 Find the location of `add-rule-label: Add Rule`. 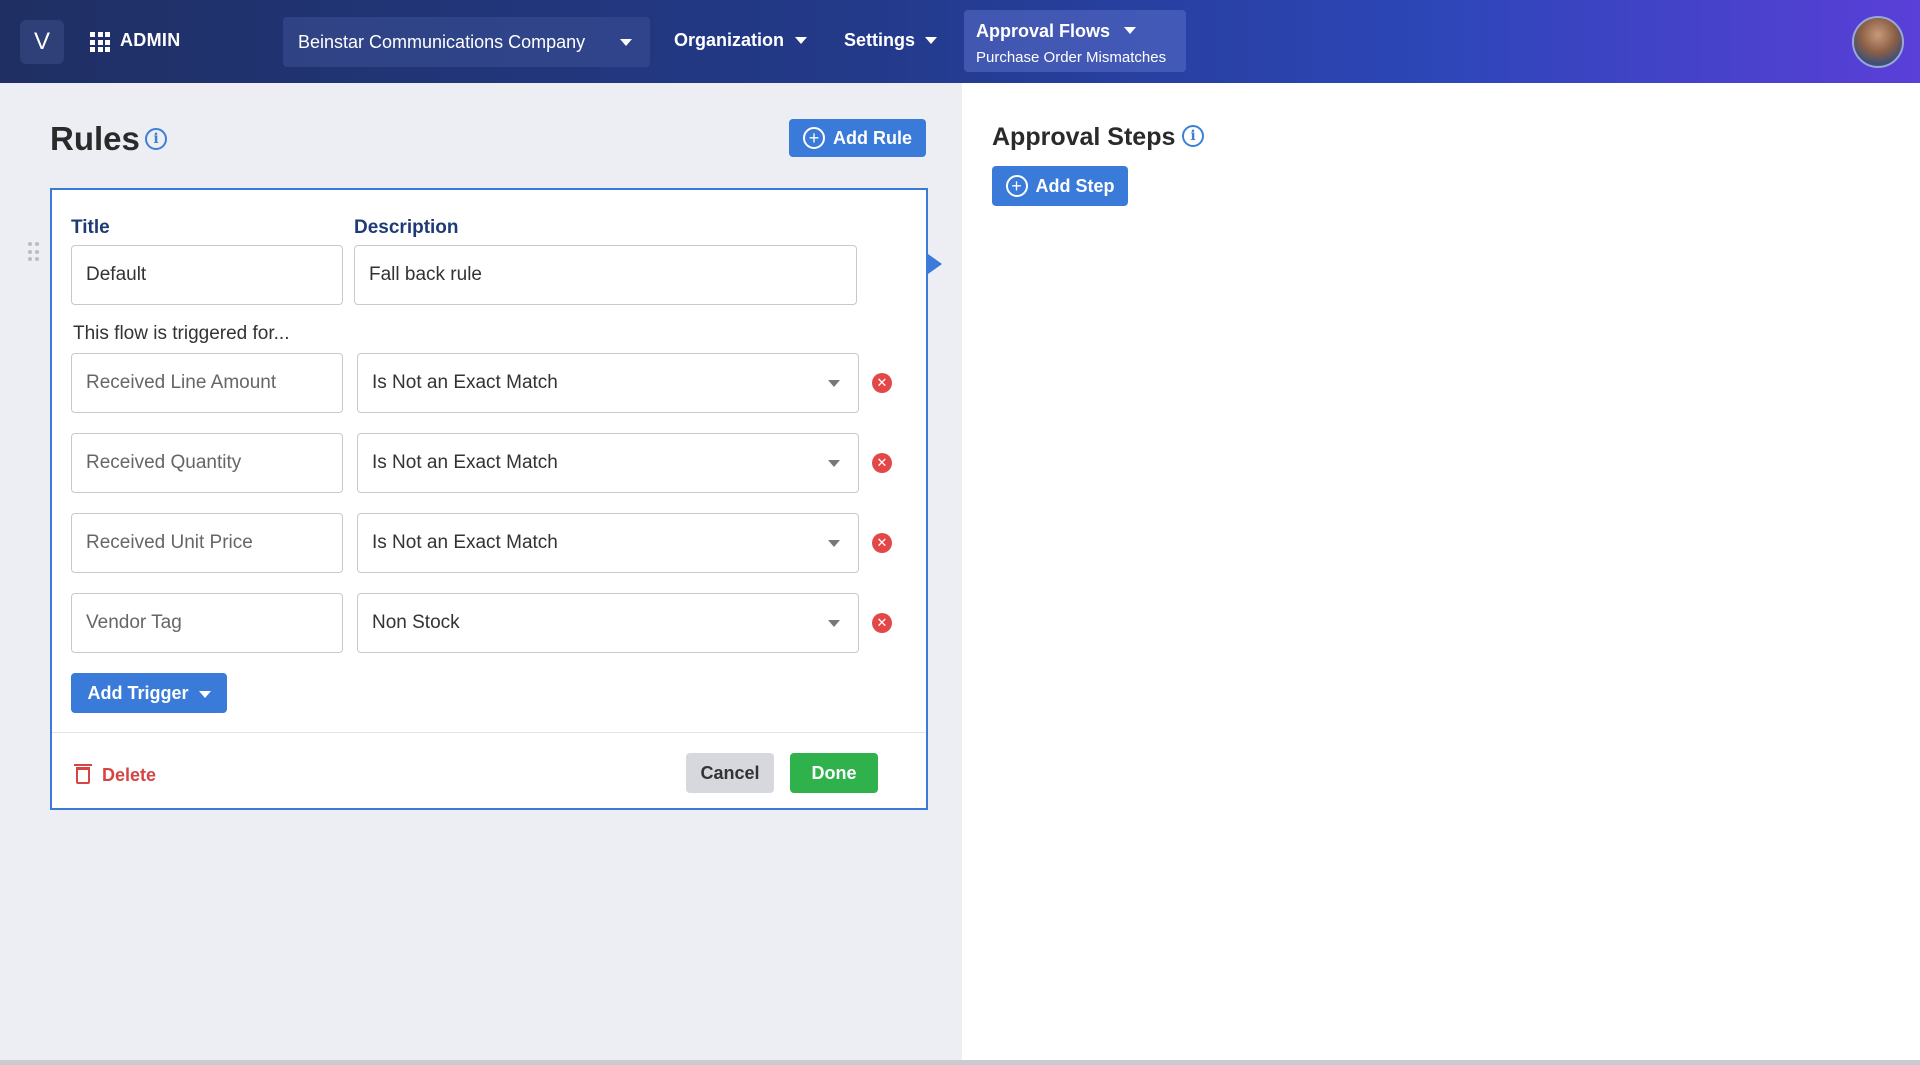

add-rule-label: Add Rule is located at coordinates (872, 137).